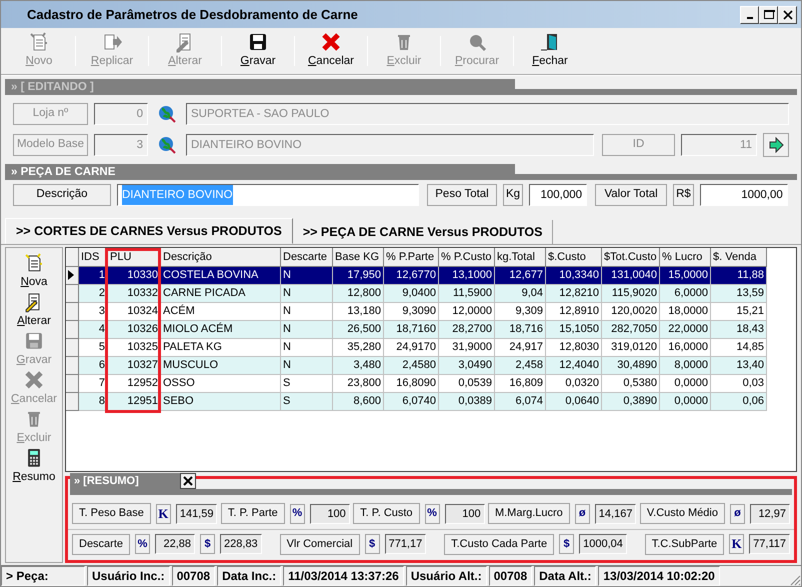 Image resolution: width=802 pixels, height=587 pixels. Describe the element at coordinates (638, 145) in the screenshot. I see `field-label: ID` at that location.